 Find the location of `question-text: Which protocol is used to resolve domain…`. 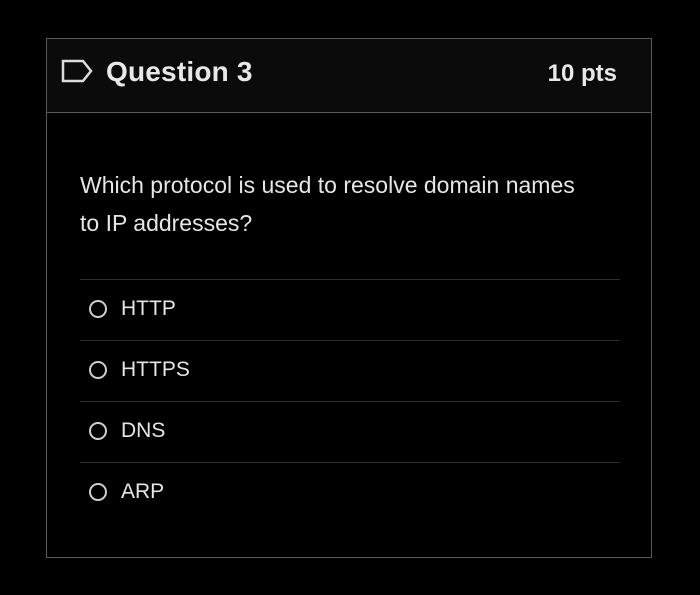

question-text: Which protocol is used to resolve domain… is located at coordinates (327, 204).